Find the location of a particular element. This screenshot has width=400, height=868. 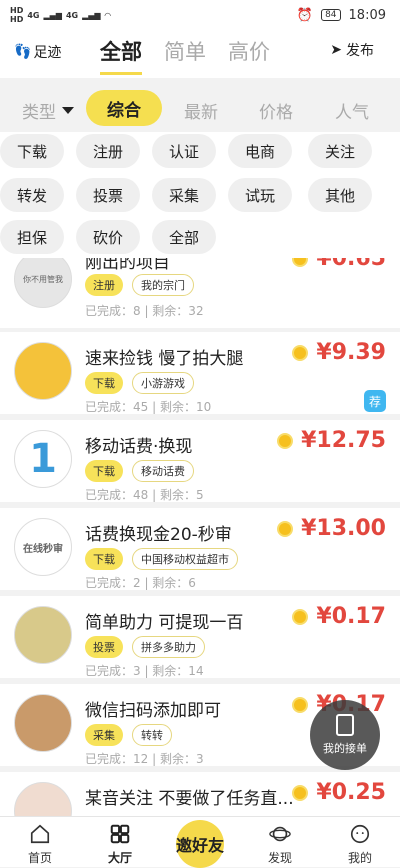

publish-label: 发布 is located at coordinates (360, 51).